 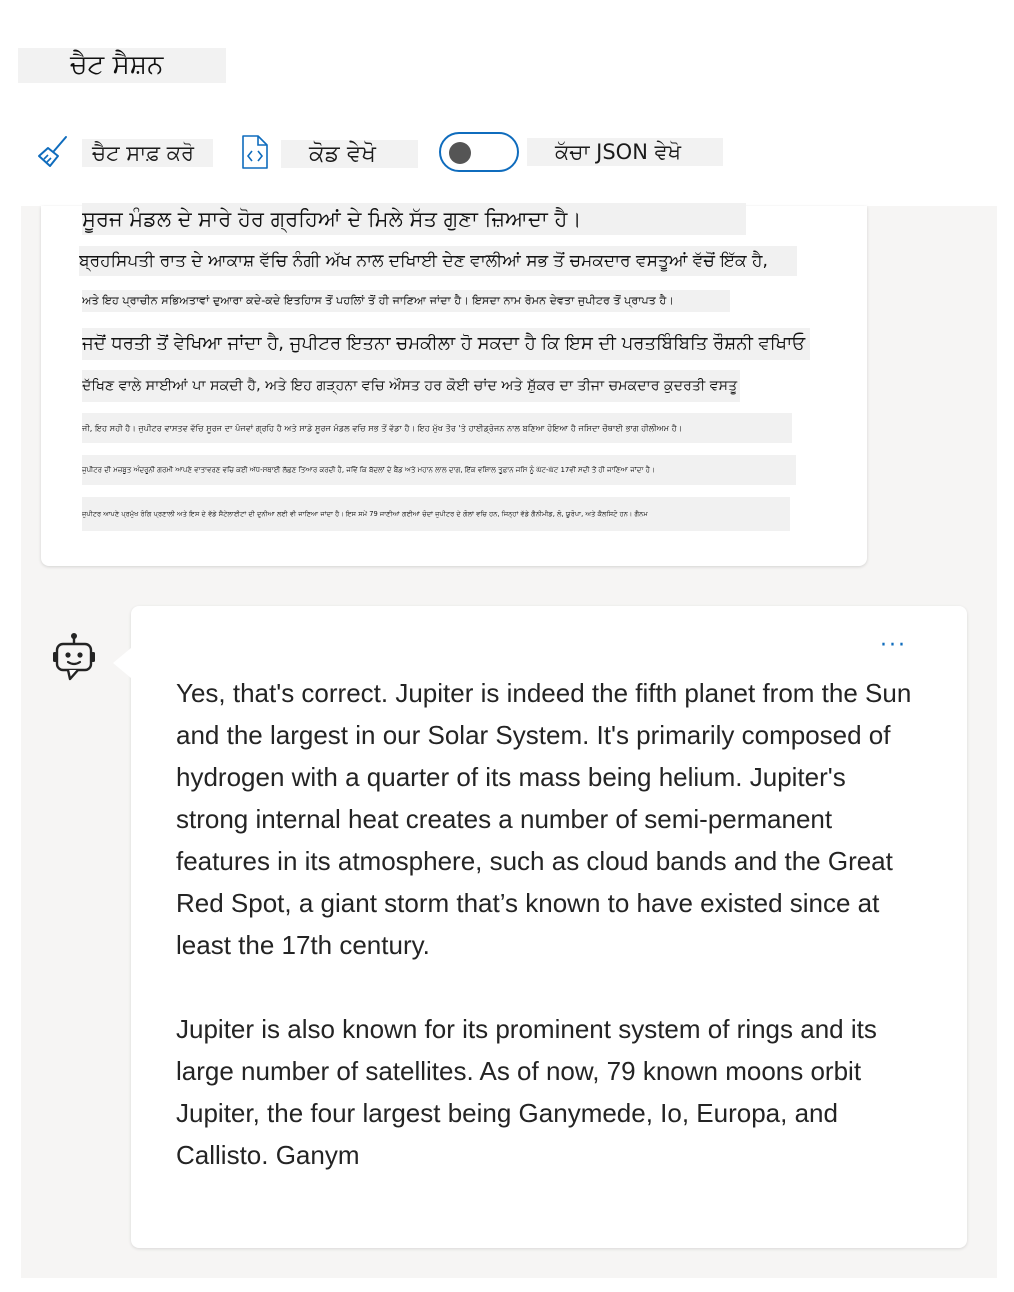 What do you see at coordinates (460, 153) in the screenshot?
I see `toggle-knob` at bounding box center [460, 153].